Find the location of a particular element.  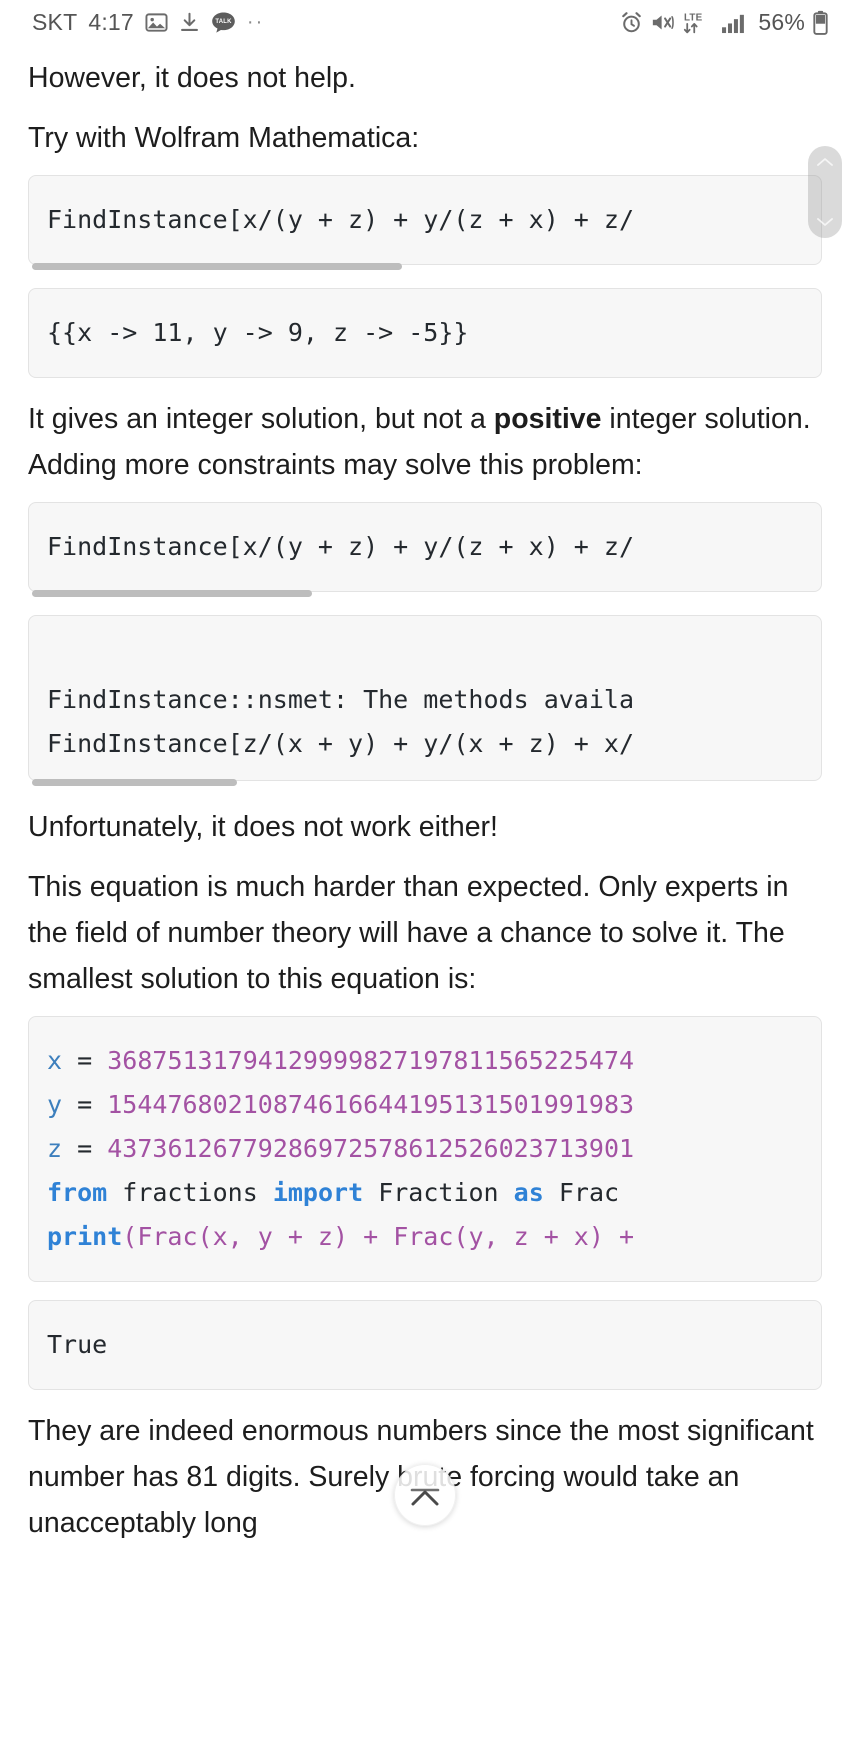

paragraph-does-not-work: Unfortunately, it does not work either! is located at coordinates (263, 827).